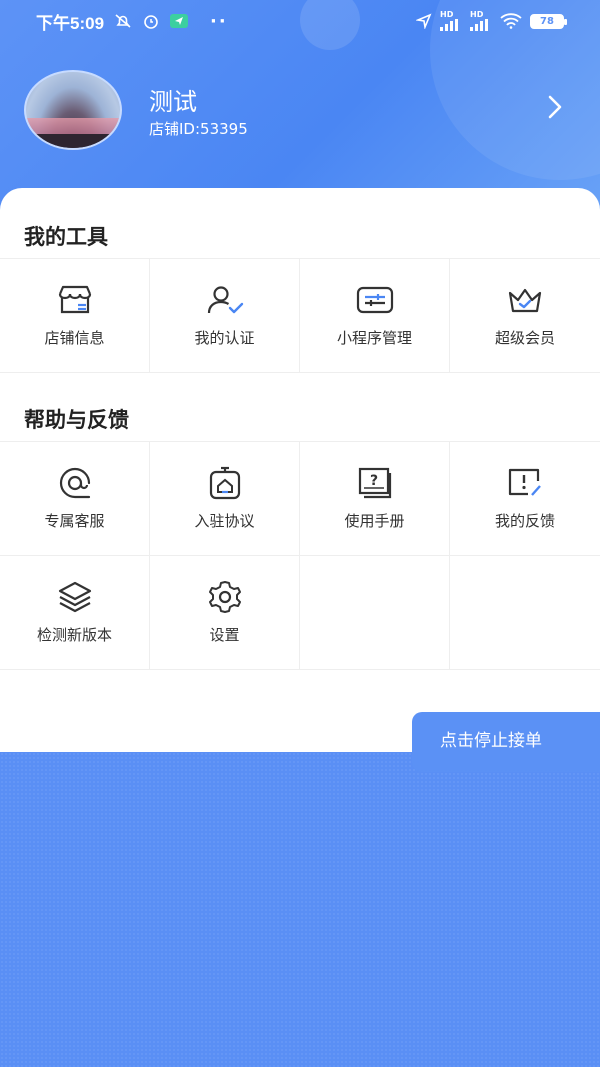  Describe the element at coordinates (506, 742) in the screenshot. I see `stop-accepting-orders-button: 点击停止接单` at that location.